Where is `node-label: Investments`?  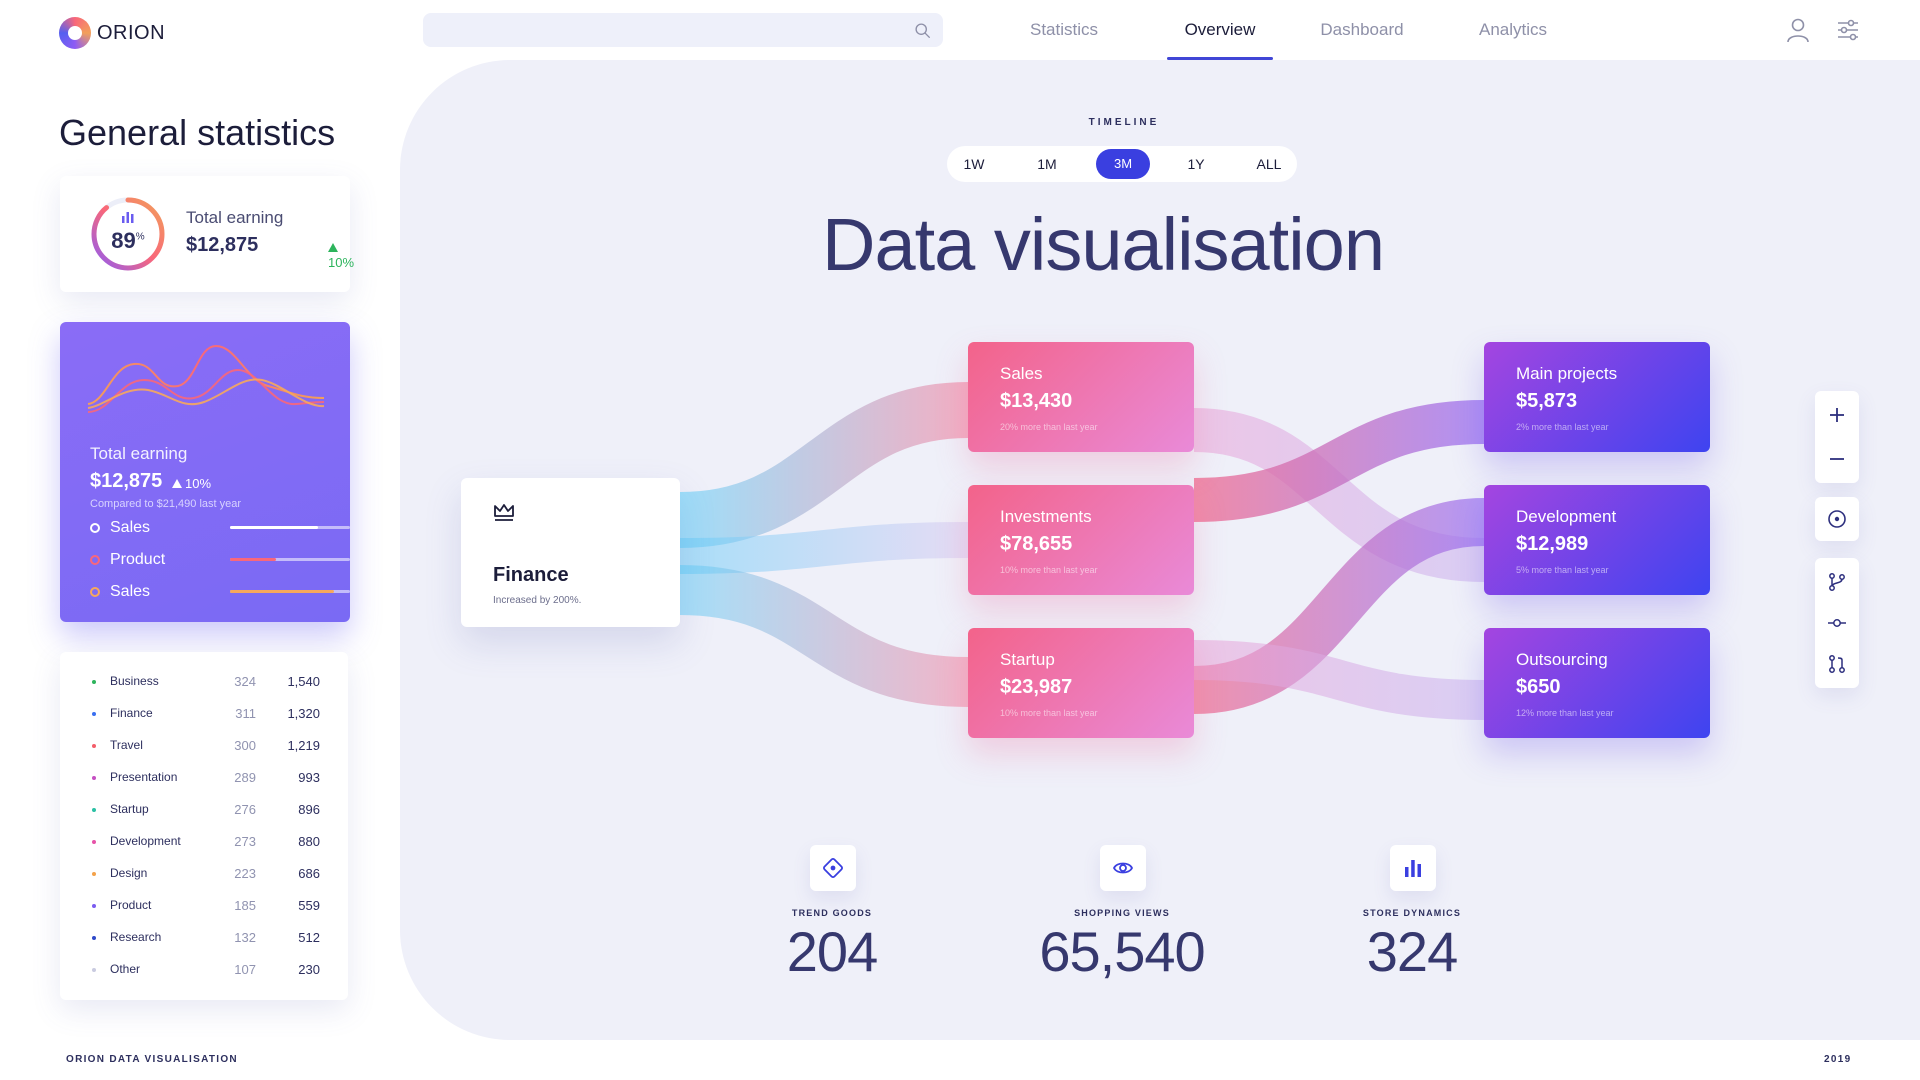
node-label: Investments is located at coordinates (1046, 516).